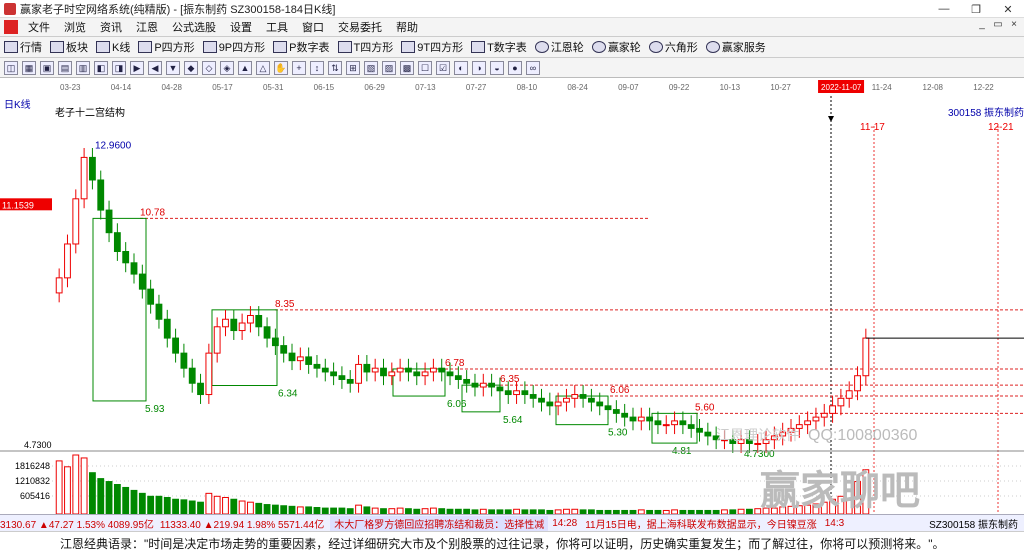 The image size is (1024, 554). I want to click on mdi-close-button: ×, so click(1014, 26).